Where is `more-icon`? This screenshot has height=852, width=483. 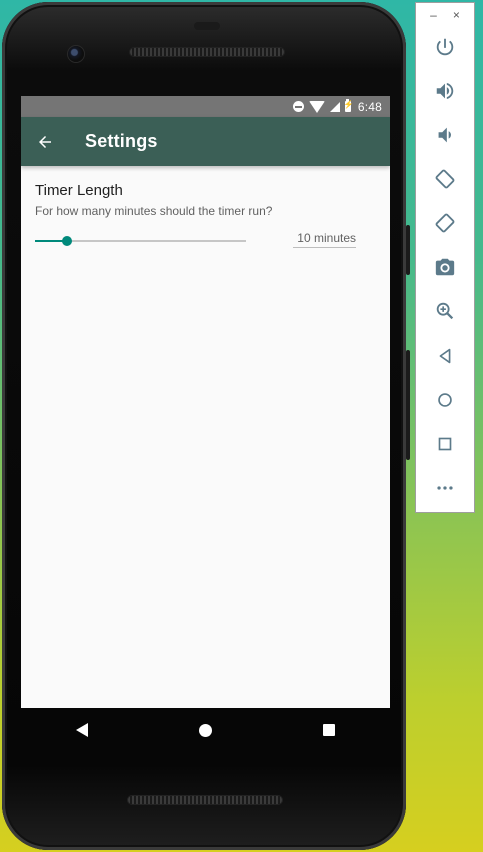
more-icon is located at coordinates (445, 488).